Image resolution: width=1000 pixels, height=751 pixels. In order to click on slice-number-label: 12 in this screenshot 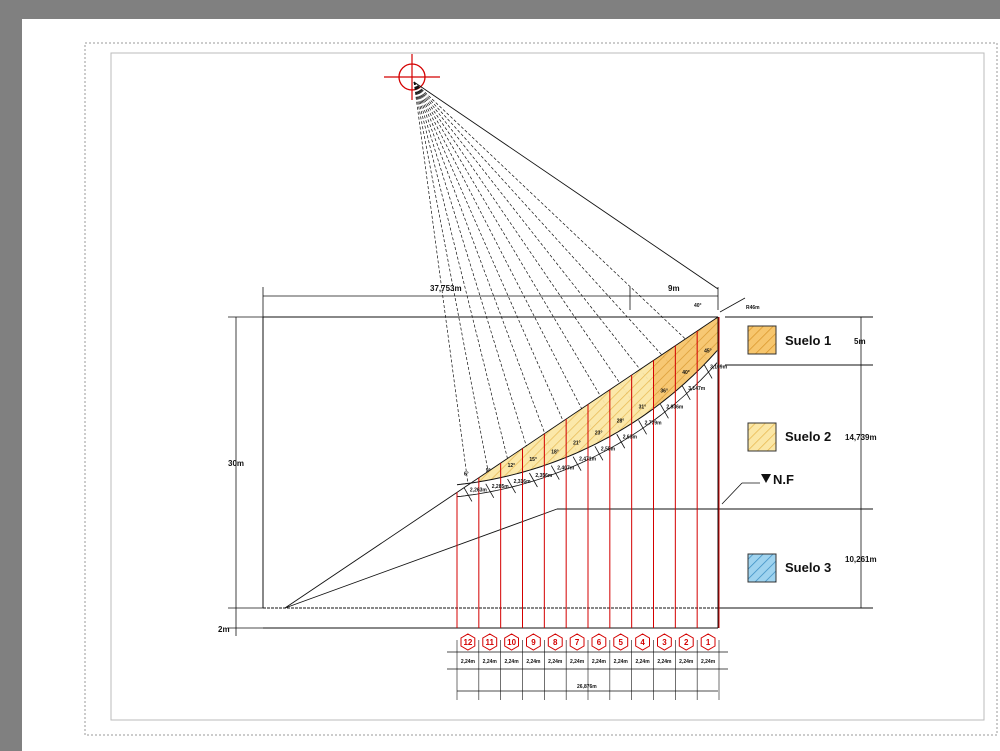, I will do `click(467, 642)`.